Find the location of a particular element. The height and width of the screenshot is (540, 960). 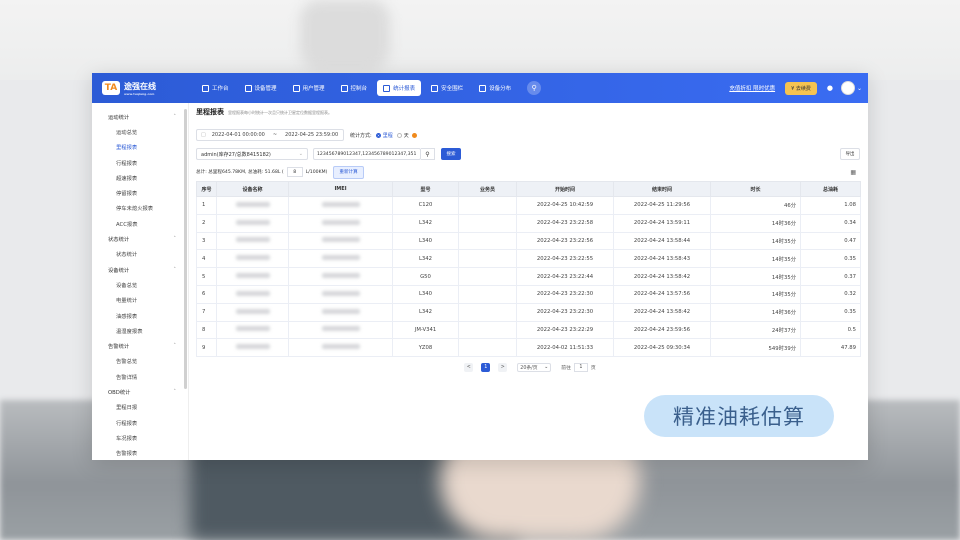

nav-geofence: 安全围栏 is located at coordinates (447, 88).